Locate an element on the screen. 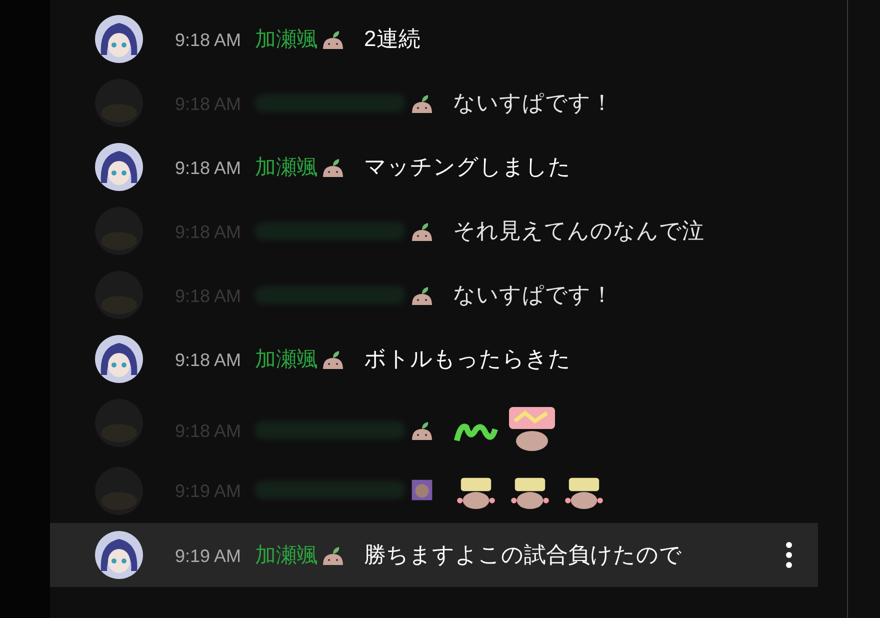 This screenshot has height=618, width=880. timestamp: 9:19 AM is located at coordinates (208, 556).